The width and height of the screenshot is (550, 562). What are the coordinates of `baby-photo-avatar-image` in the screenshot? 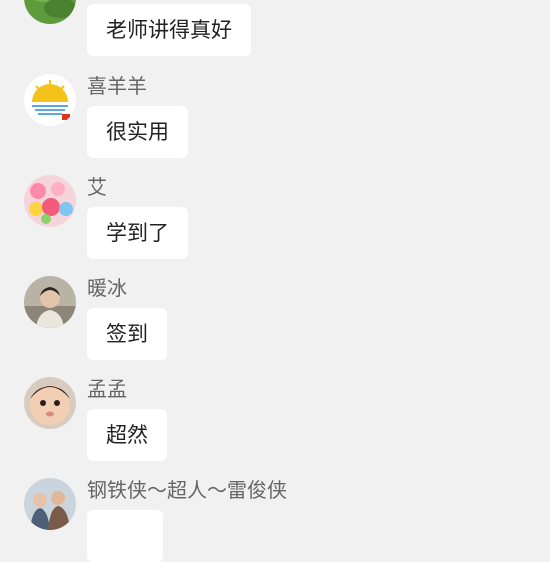 It's located at (50, 403).